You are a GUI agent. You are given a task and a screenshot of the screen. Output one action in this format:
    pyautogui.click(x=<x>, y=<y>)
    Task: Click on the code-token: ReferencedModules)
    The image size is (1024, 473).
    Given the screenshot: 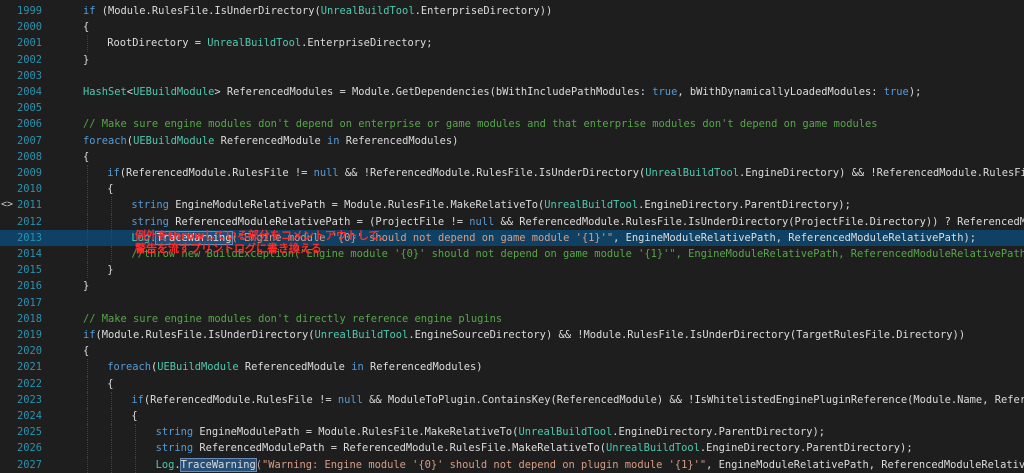 What is the action you would take?
    pyautogui.click(x=423, y=367)
    